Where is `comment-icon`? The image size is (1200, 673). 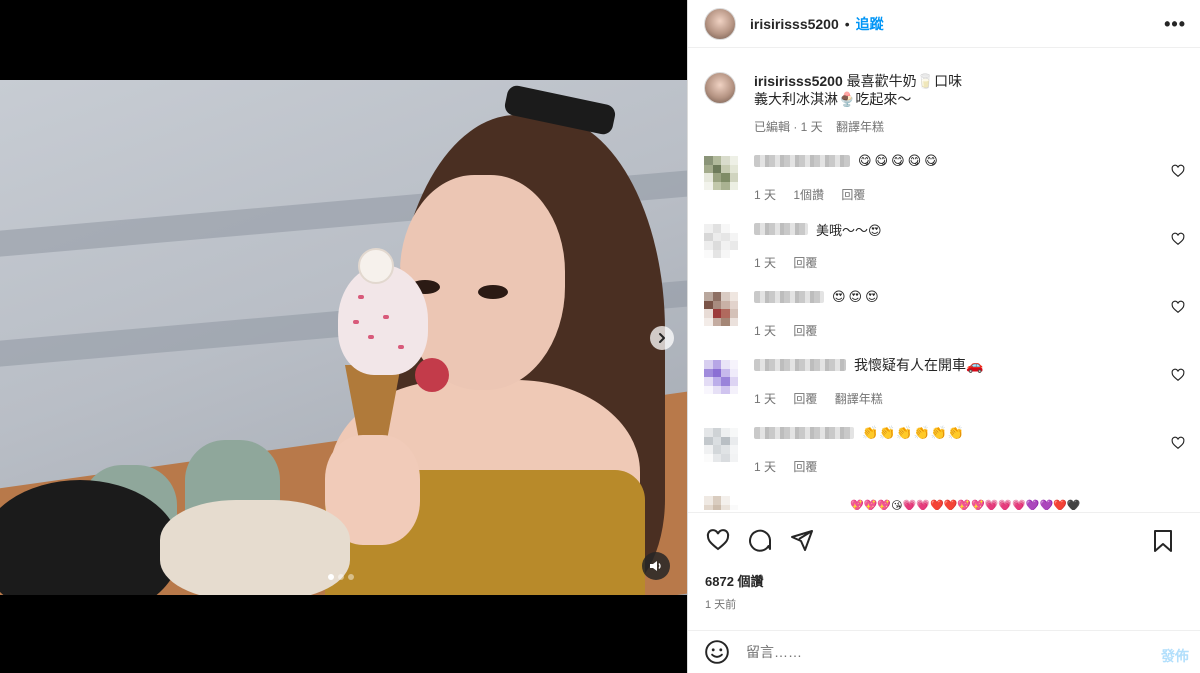 comment-icon is located at coordinates (760, 540).